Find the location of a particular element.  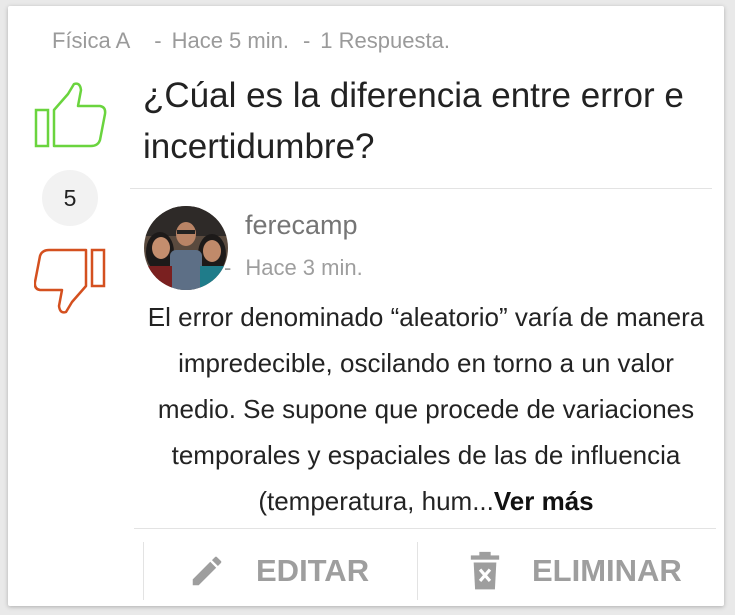

thumbs-down-icon is located at coordinates (69, 281).